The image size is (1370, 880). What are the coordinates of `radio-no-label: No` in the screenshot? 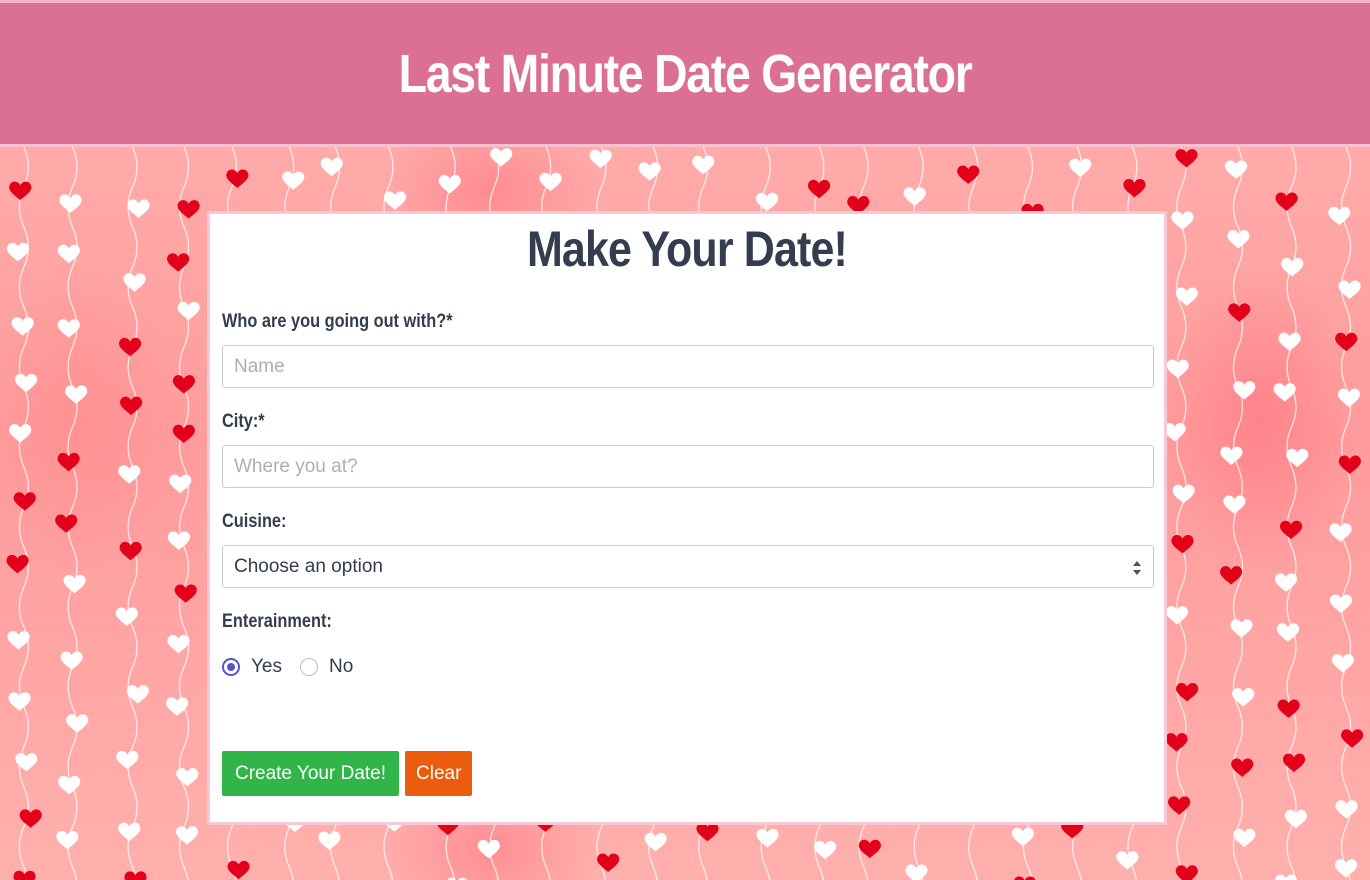 It's located at (341, 667).